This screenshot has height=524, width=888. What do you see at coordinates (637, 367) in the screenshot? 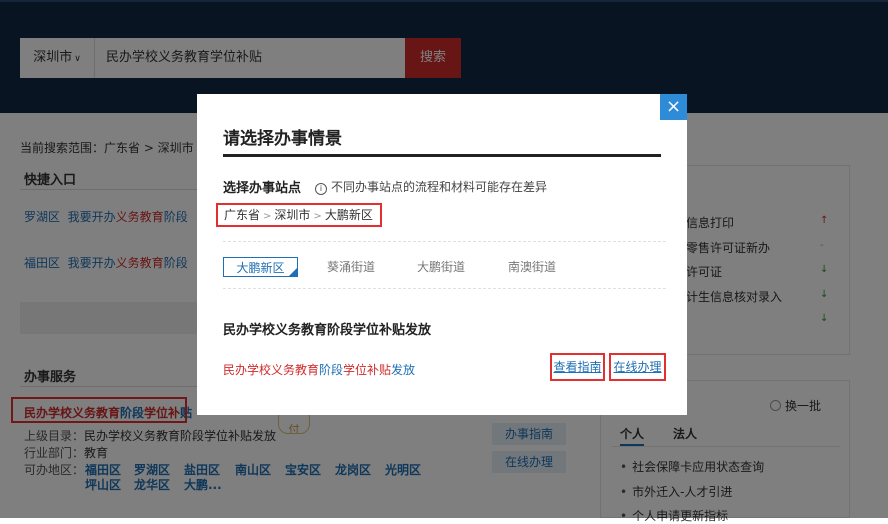
I see `online-handle-button: 在线办理` at bounding box center [637, 367].